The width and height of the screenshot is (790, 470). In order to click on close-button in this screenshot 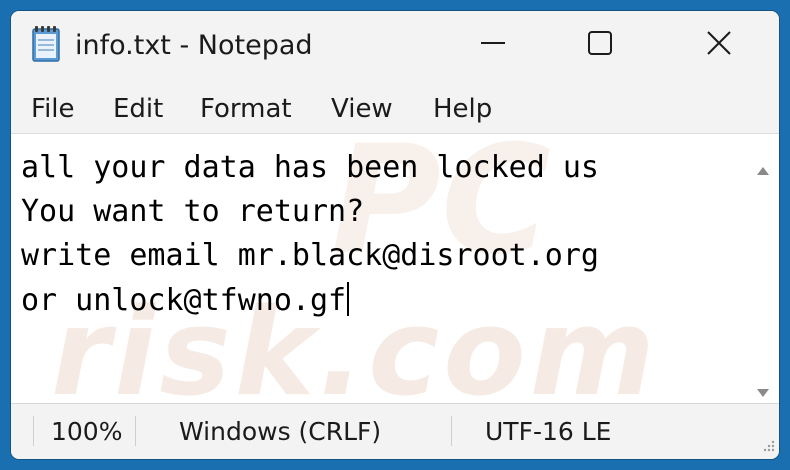, I will do `click(719, 45)`.